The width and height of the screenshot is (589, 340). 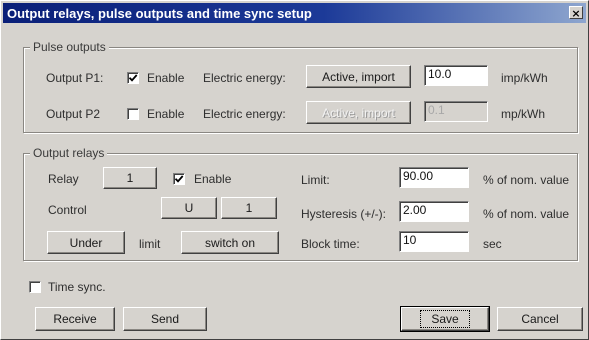 I want to click on relay-number-button: 1, so click(x=130, y=178).